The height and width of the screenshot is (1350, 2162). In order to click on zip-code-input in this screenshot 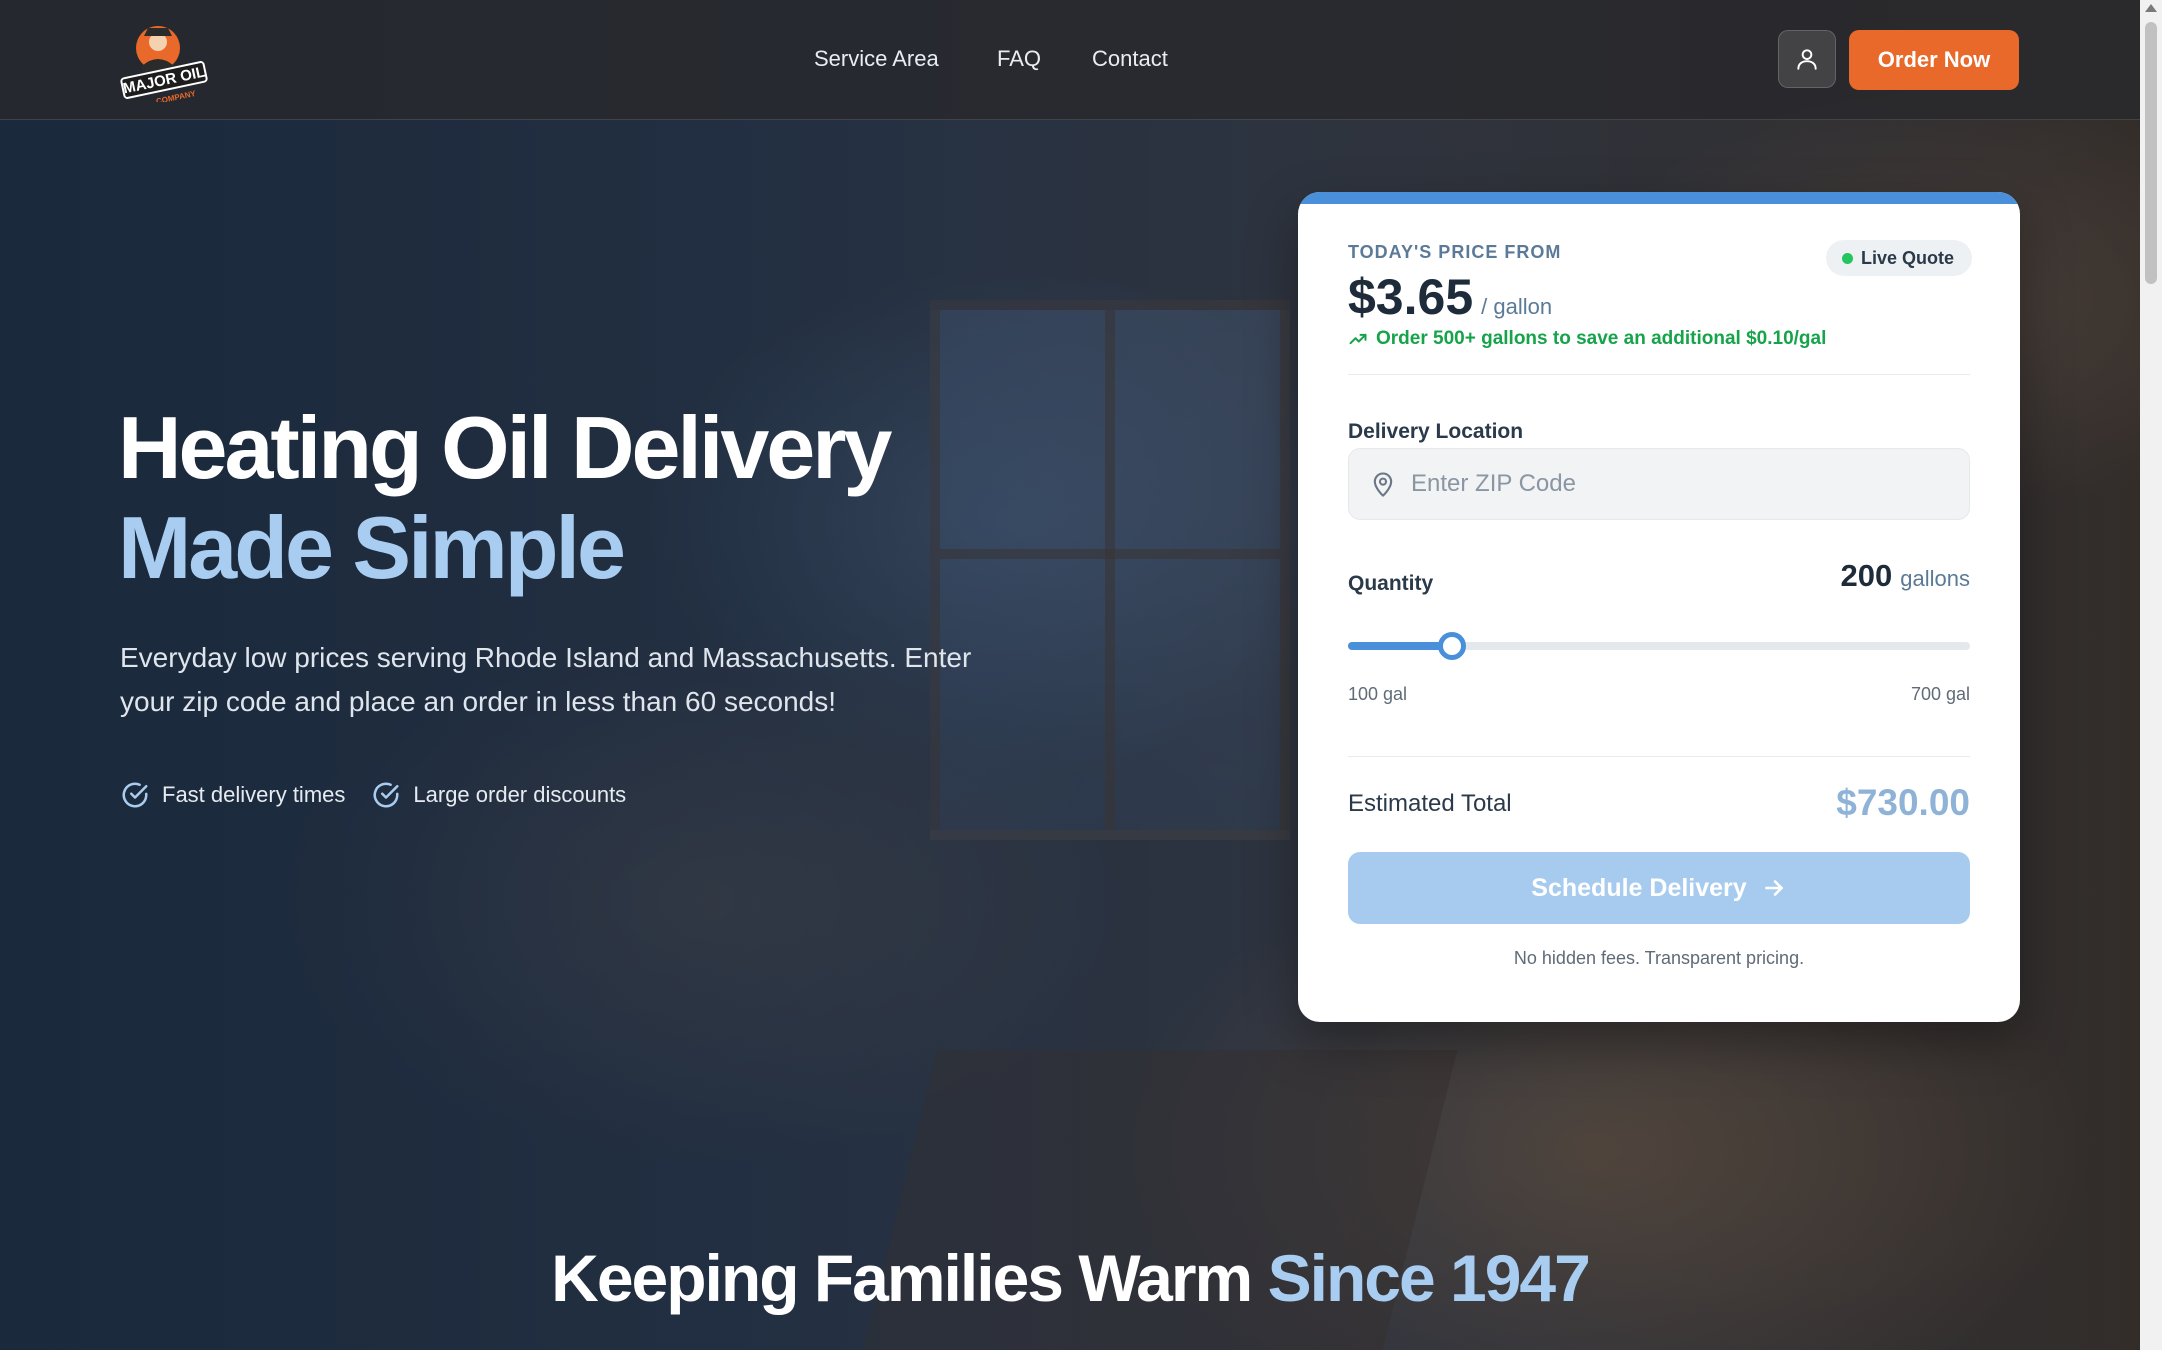, I will do `click(1681, 484)`.